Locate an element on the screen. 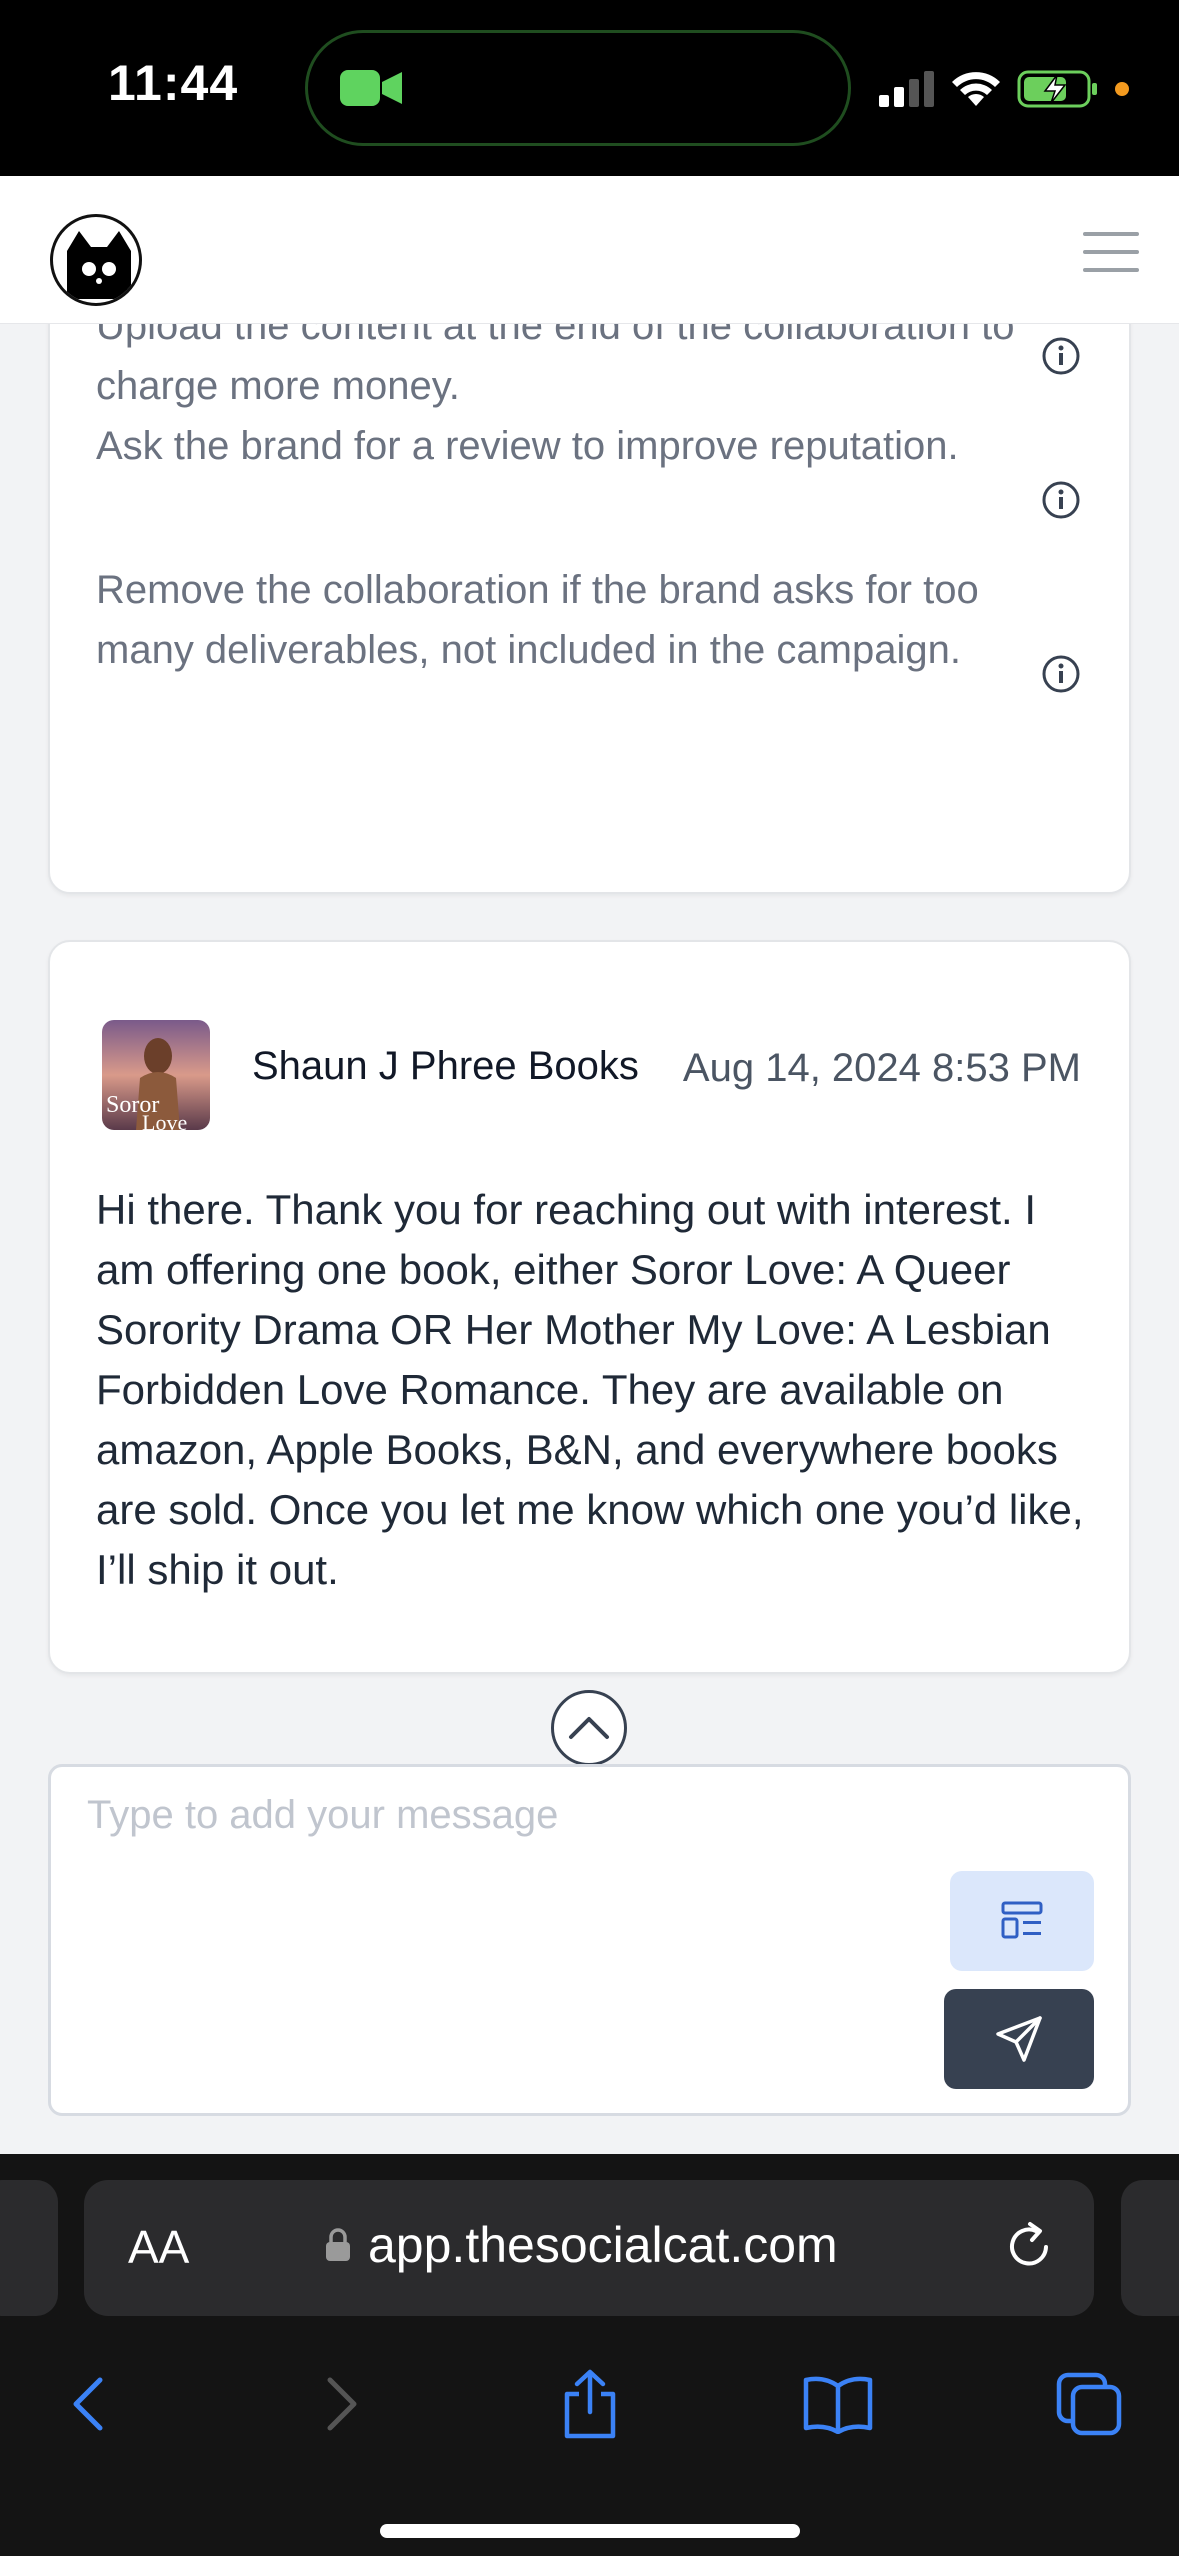  battery-charging-icon is located at coordinates (1057, 89).